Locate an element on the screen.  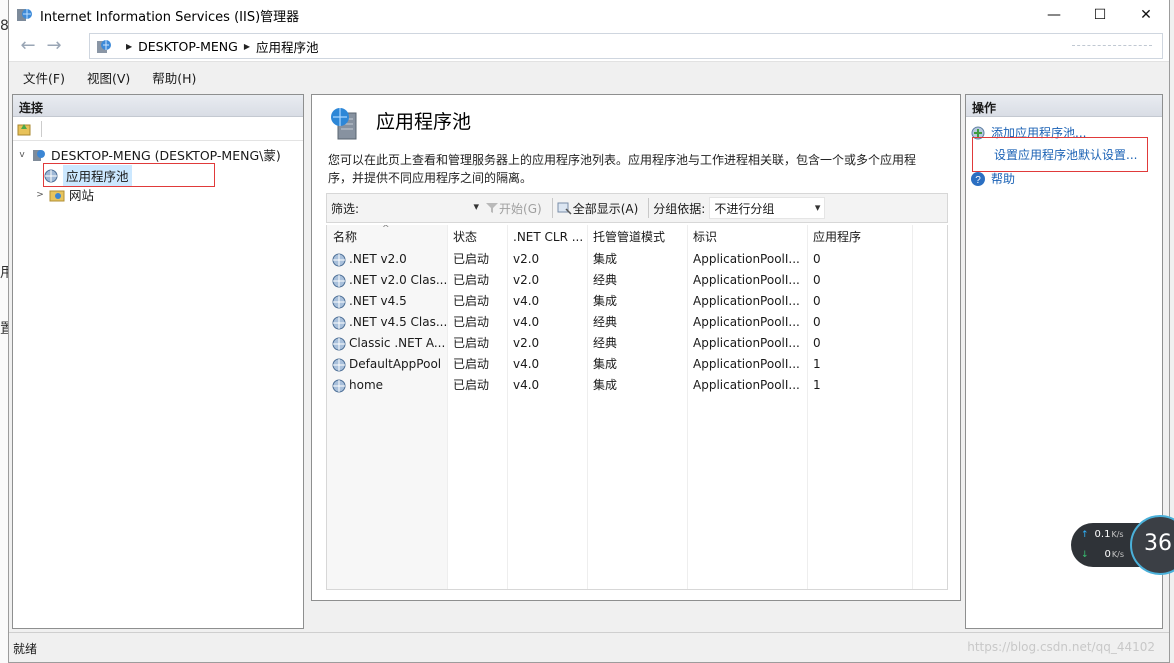
cell-name: .NET v2.0 is located at coordinates (387, 259).